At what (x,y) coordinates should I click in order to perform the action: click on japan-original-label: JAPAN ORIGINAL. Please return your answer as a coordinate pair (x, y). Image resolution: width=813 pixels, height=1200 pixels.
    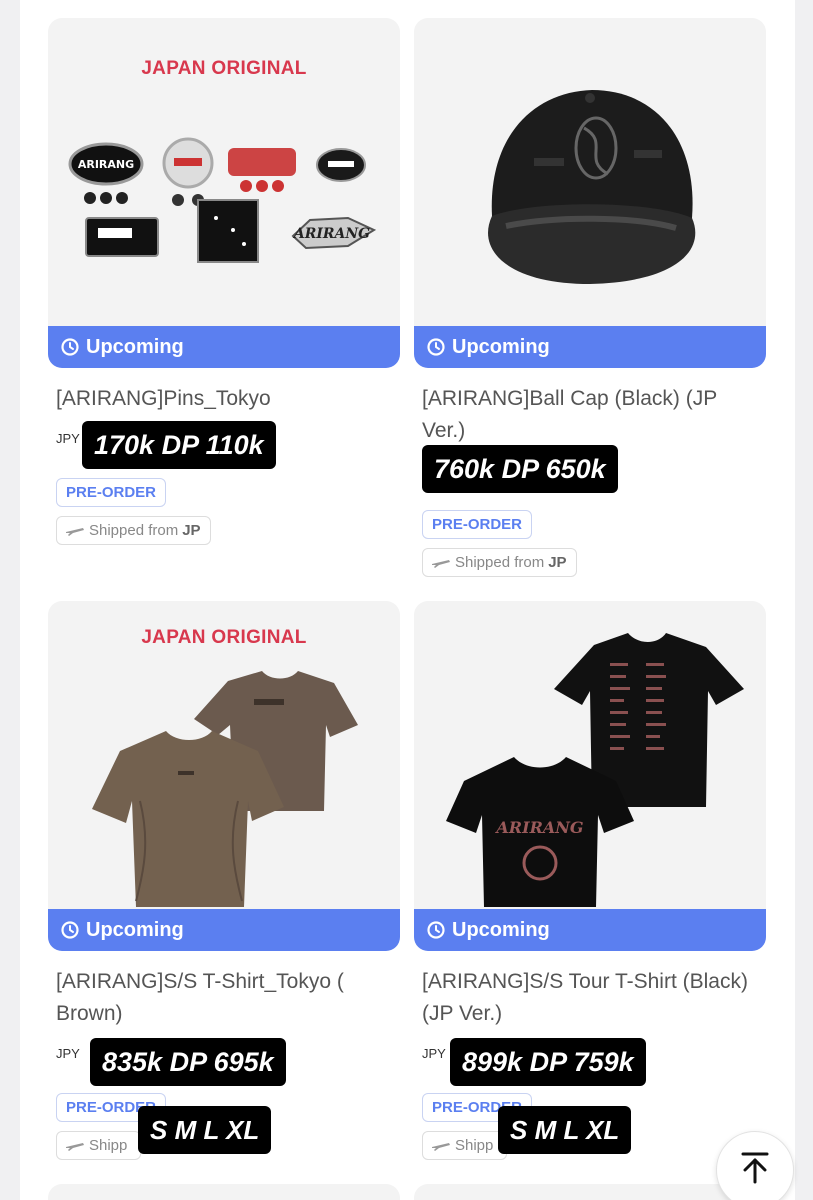
    Looking at the image, I should click on (224, 68).